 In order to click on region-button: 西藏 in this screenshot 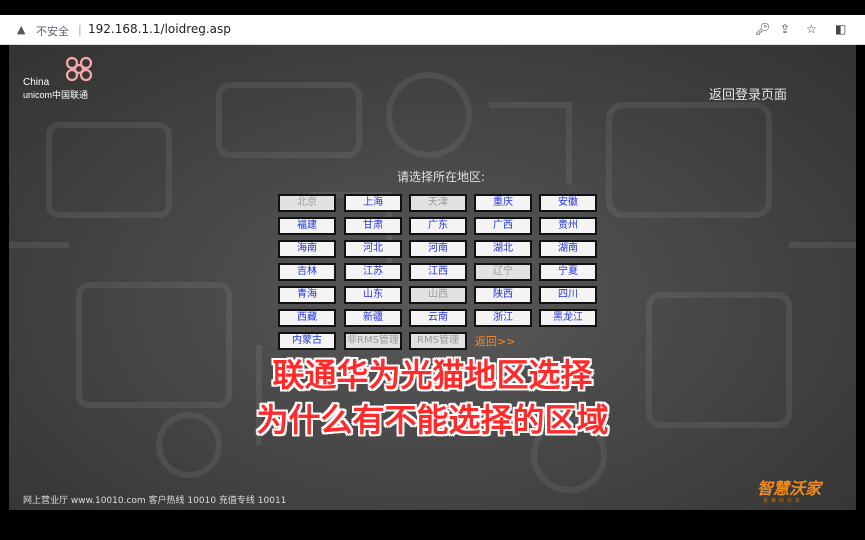, I will do `click(307, 318)`.